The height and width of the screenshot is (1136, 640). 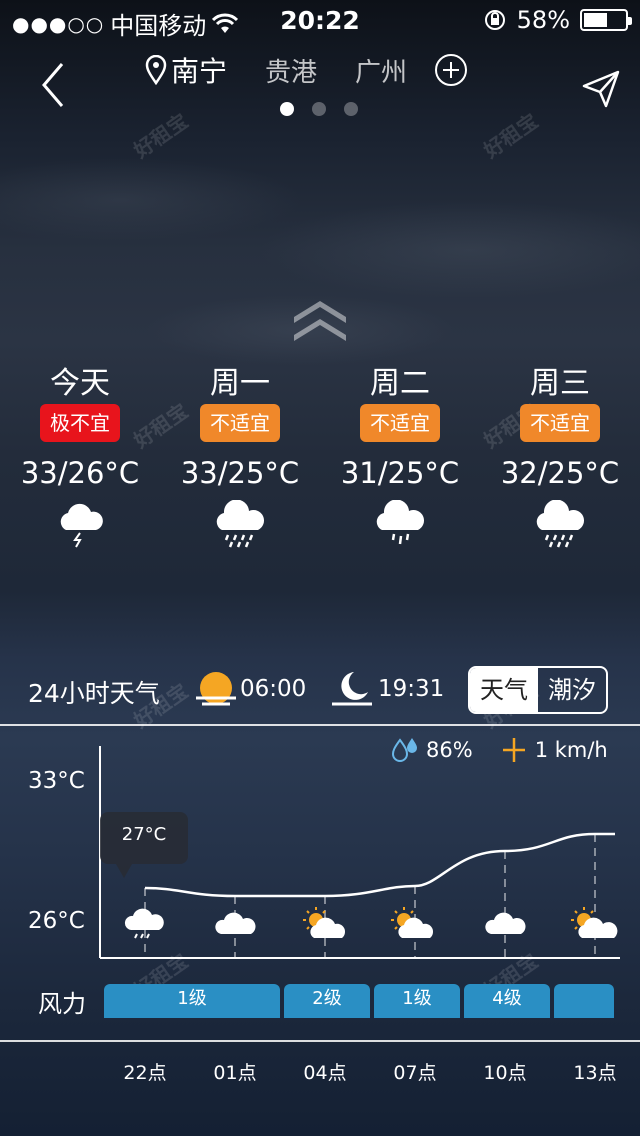 What do you see at coordinates (216, 689) in the screenshot?
I see `sunrise-icon` at bounding box center [216, 689].